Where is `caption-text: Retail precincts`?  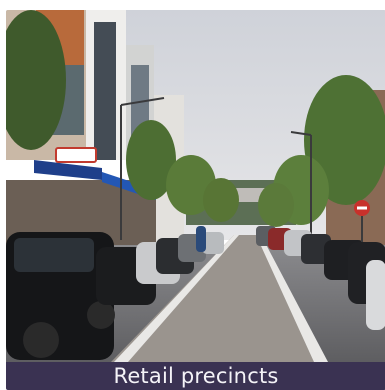 caption-text: Retail precincts is located at coordinates (196, 376).